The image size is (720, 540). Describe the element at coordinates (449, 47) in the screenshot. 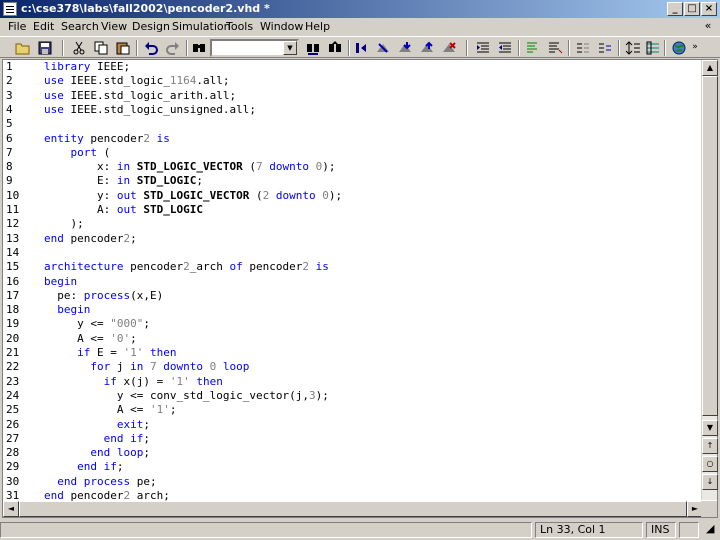

I see `clear-bookmarks-icon` at that location.